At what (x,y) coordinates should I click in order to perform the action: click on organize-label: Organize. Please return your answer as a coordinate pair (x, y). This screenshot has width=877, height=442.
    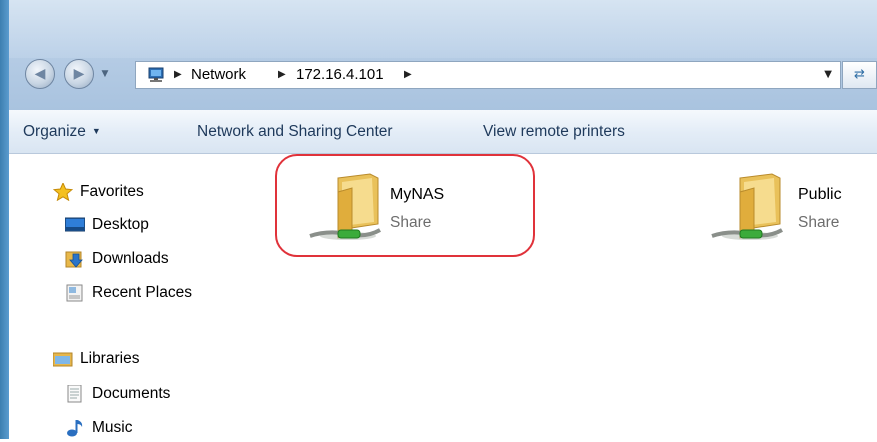
    Looking at the image, I should click on (54, 131).